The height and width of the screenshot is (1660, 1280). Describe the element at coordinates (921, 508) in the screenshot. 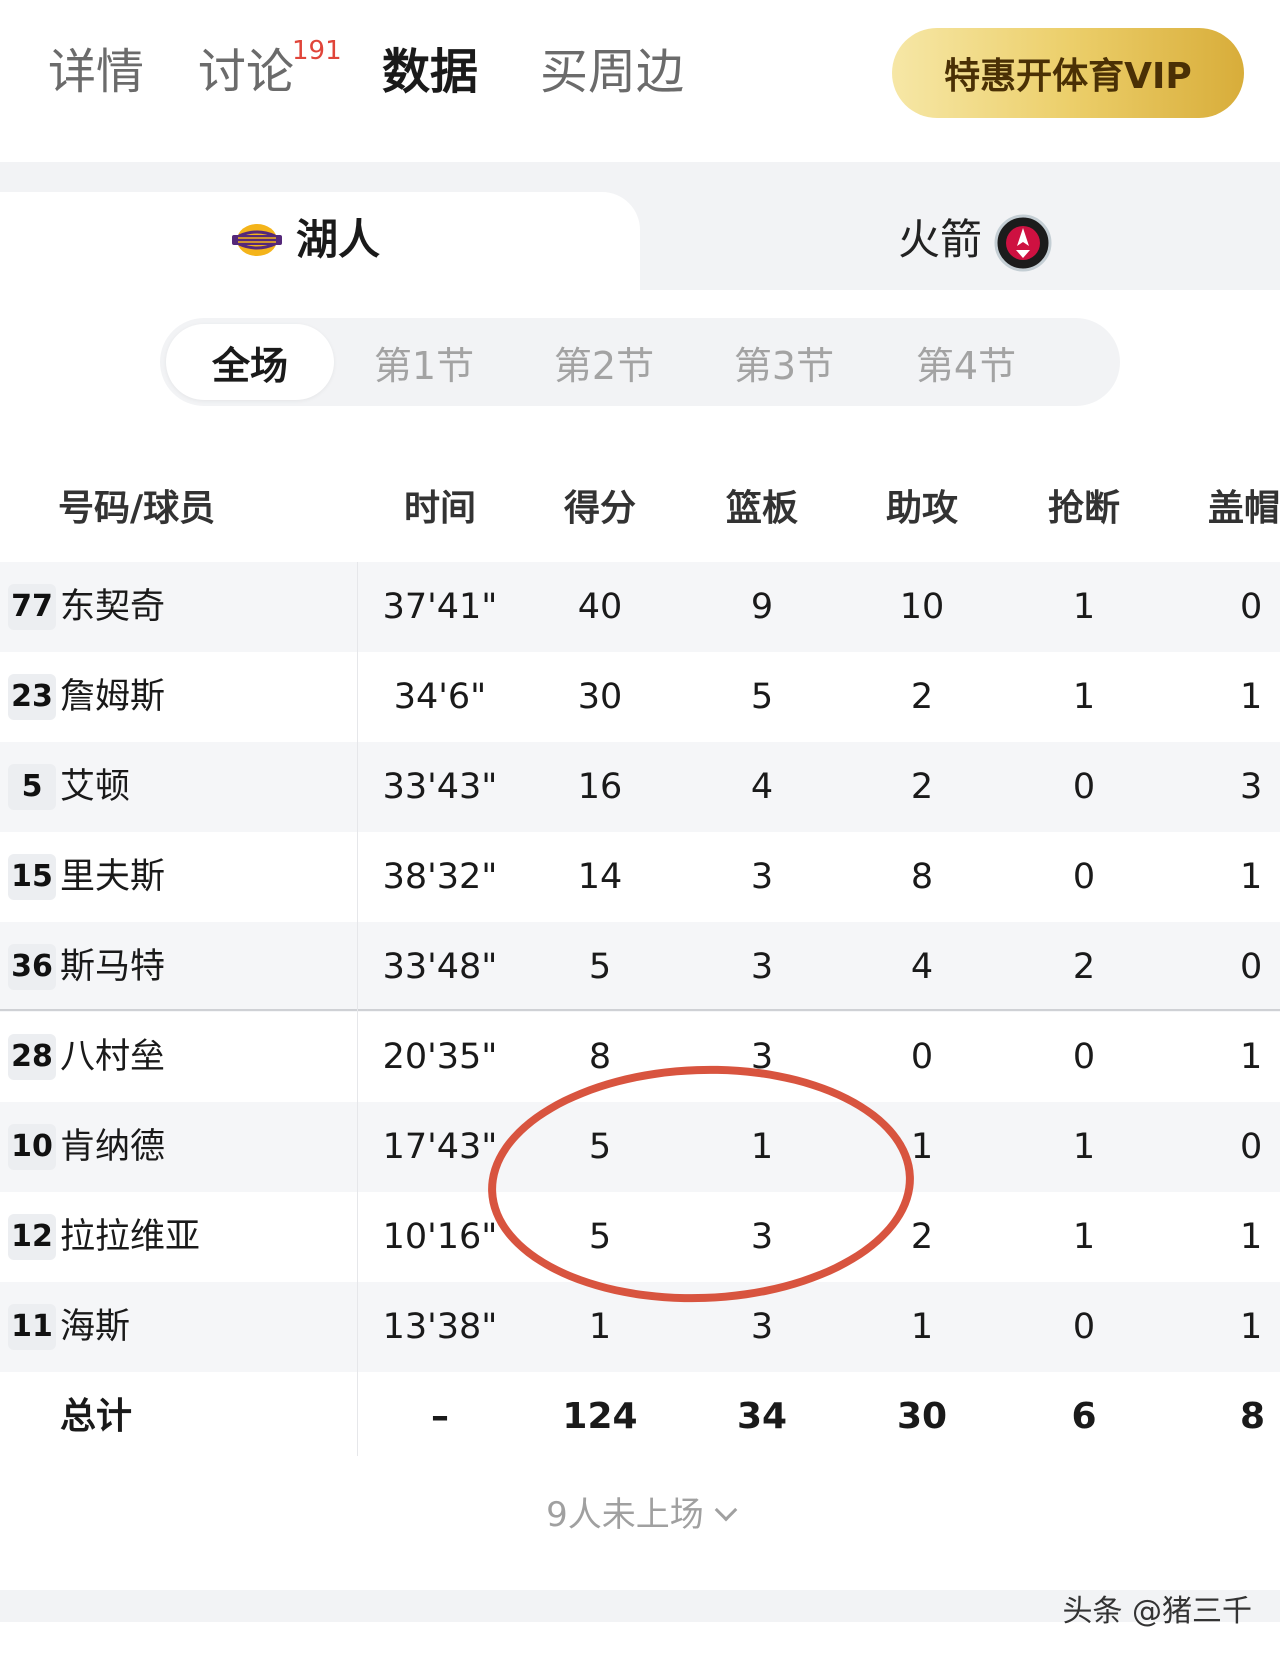

I see `header-assists: 助攻` at that location.